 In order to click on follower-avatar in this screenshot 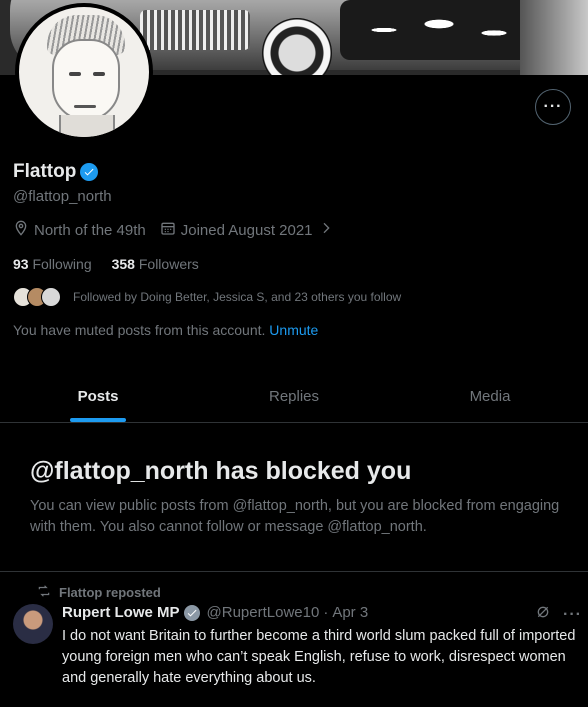, I will do `click(51, 297)`.